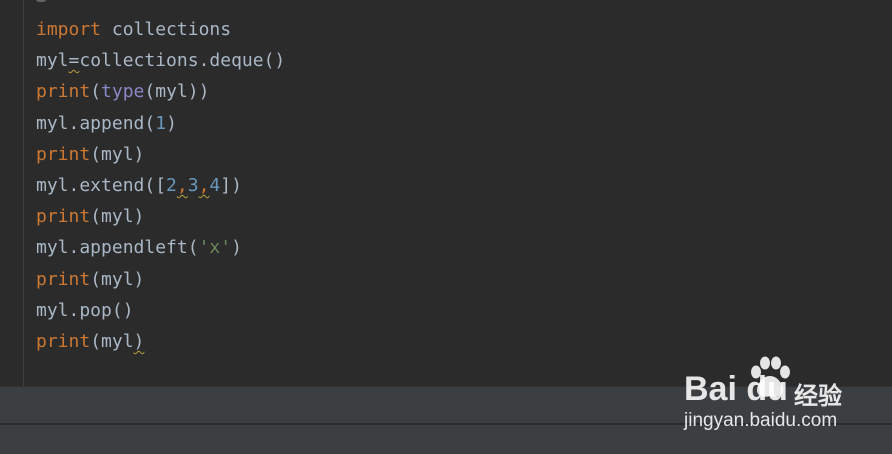 The width and height of the screenshot is (892, 454). I want to click on code-token: ]), so click(231, 185).